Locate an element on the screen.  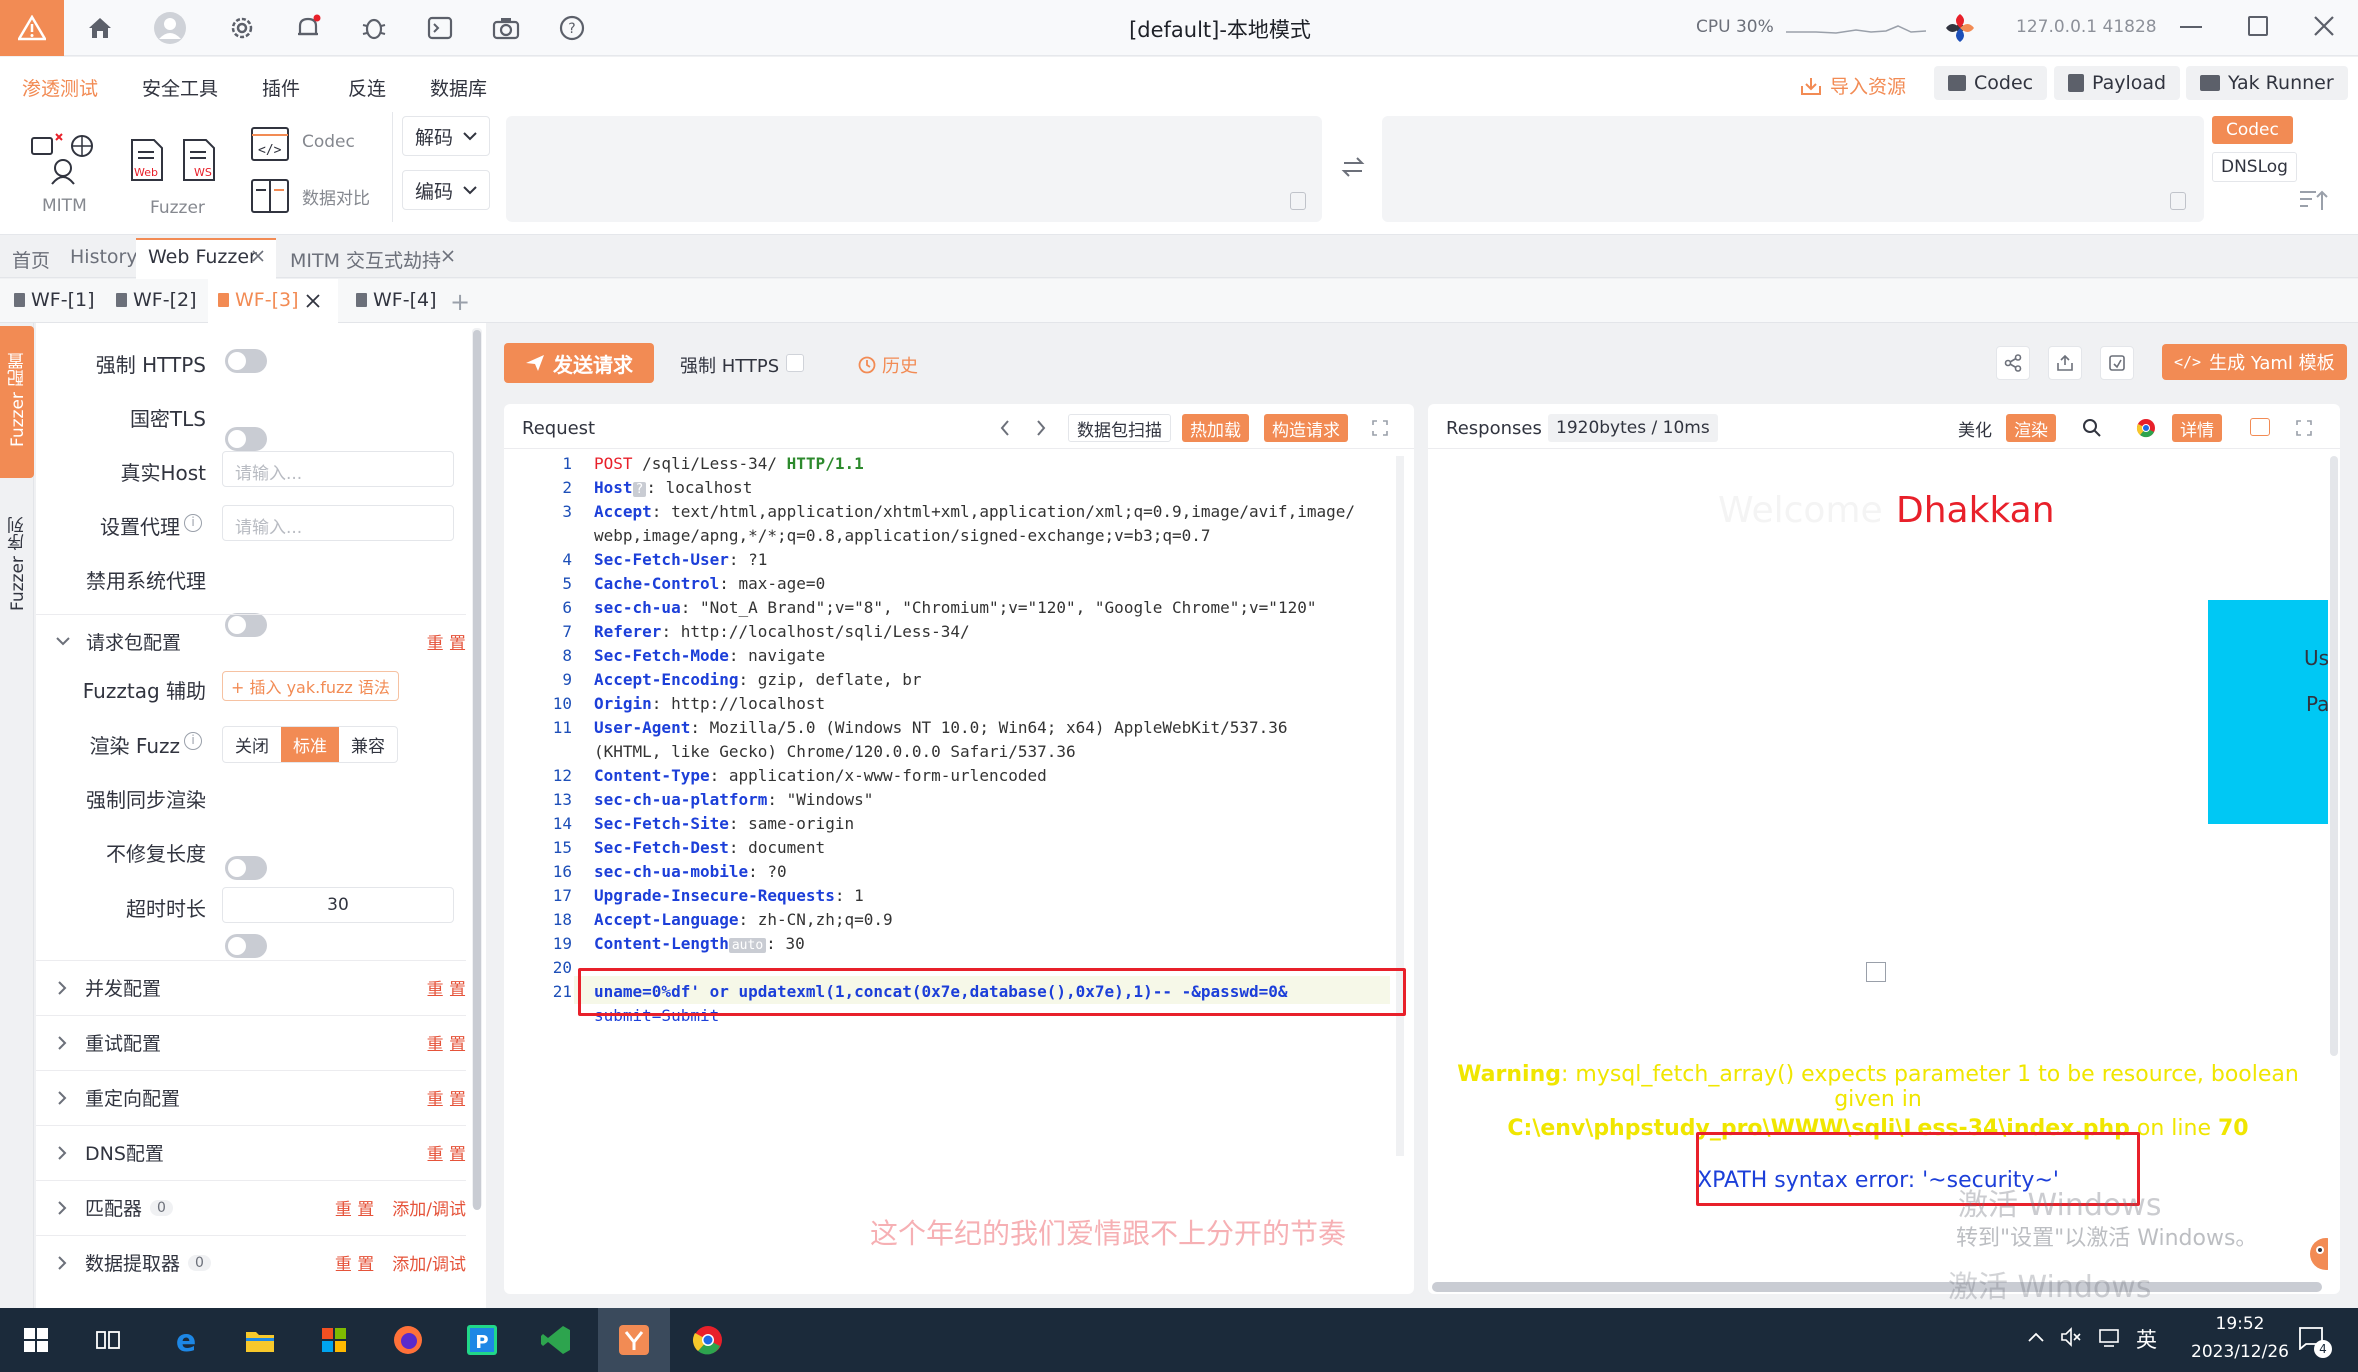
import-resource-button: 导入资源 is located at coordinates (1853, 85).